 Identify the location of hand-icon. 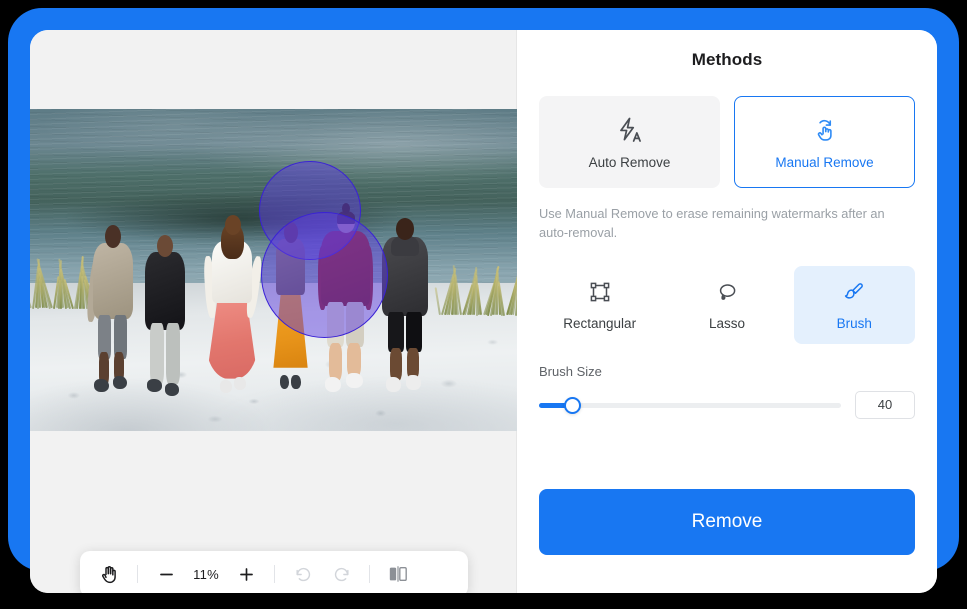
(109, 574).